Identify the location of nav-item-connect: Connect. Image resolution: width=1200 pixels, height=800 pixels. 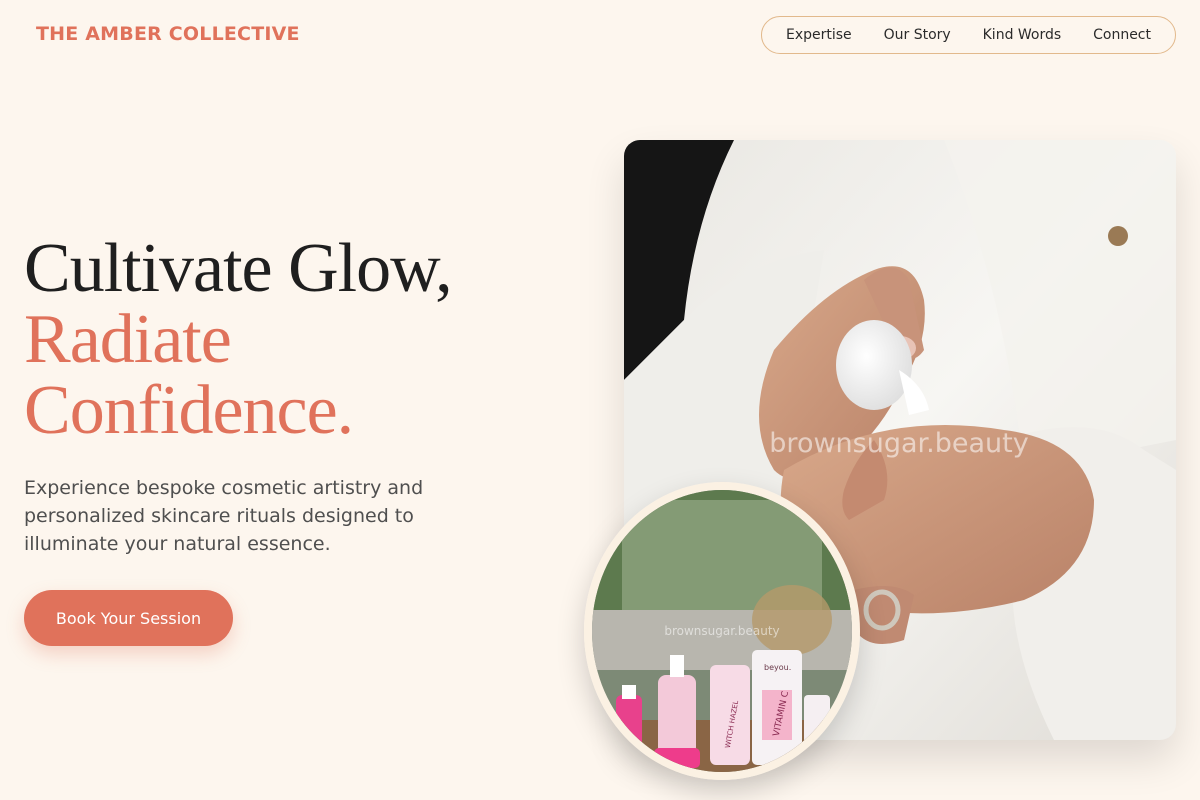
(1122, 35).